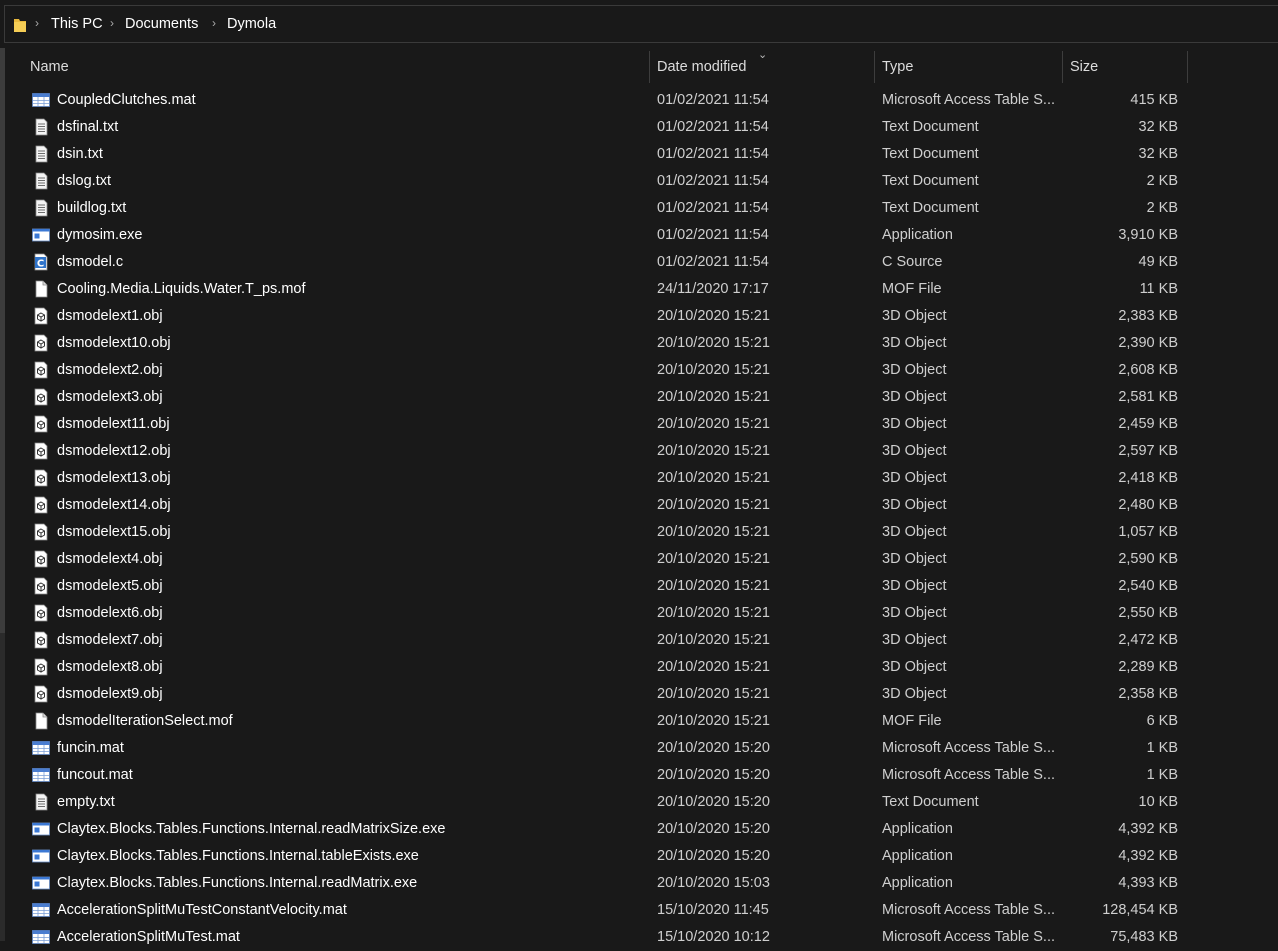 This screenshot has width=1278, height=951. I want to click on address-bar: › This PC › Documents › Dymola, so click(639, 24).